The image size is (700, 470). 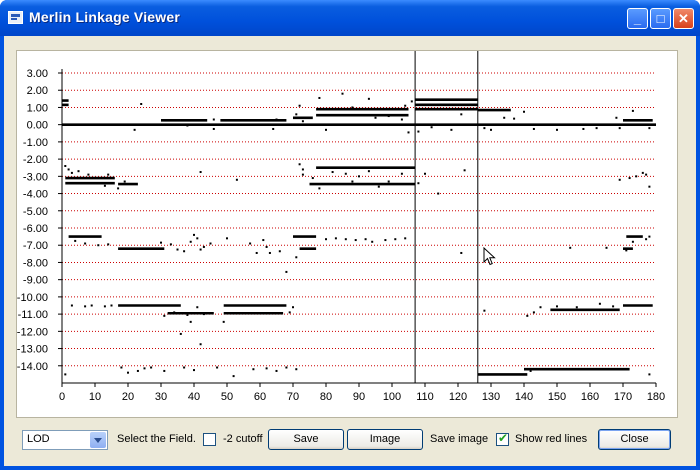 What do you see at coordinates (37, 91) in the screenshot?
I see `y-tick-label: 2.00` at bounding box center [37, 91].